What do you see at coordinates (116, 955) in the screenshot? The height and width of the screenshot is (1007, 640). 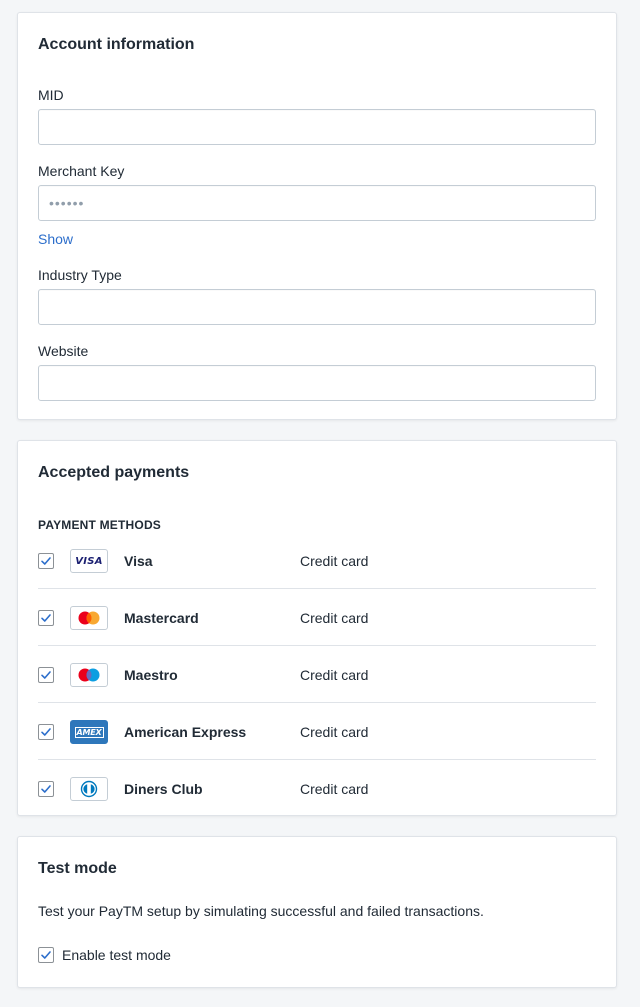 I see `enable-test-mode-label: Enable test mode` at bounding box center [116, 955].